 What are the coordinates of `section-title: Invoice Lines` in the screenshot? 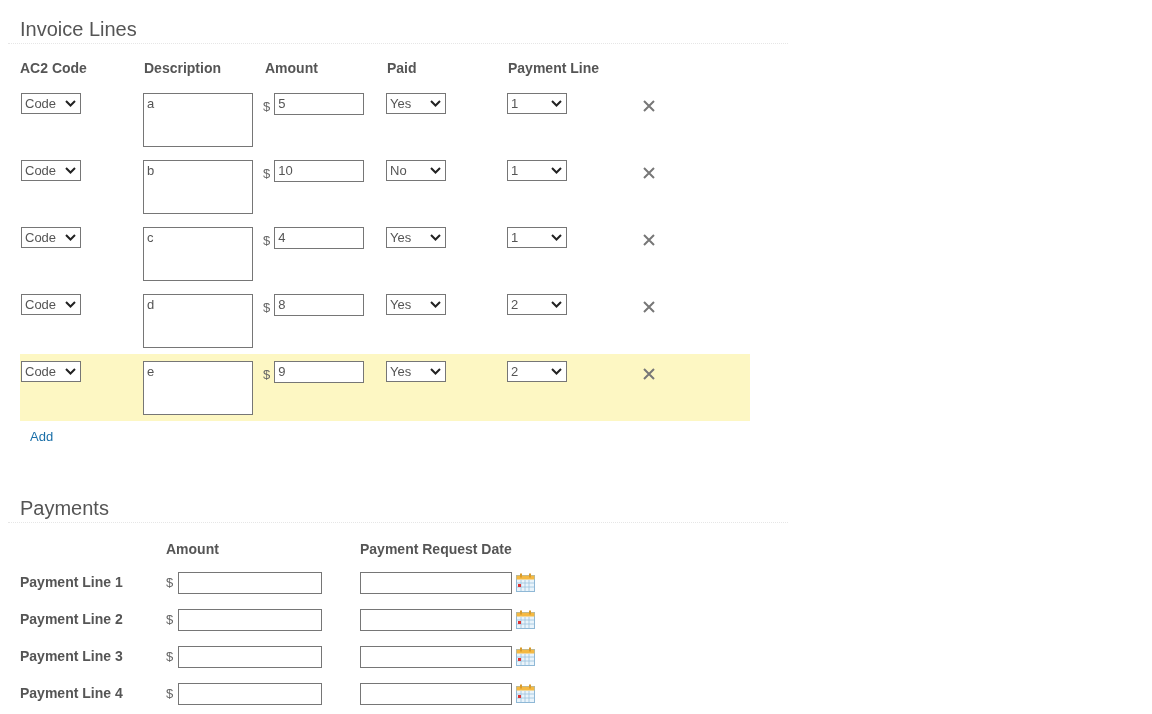 It's located at (79, 29).